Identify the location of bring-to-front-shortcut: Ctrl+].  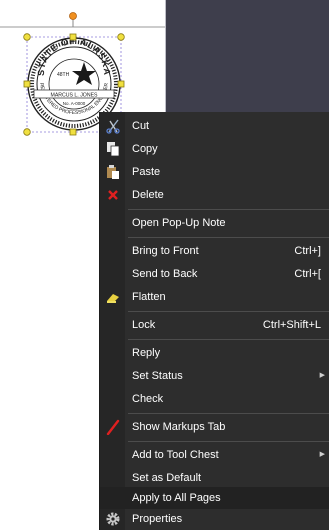
(307, 251).